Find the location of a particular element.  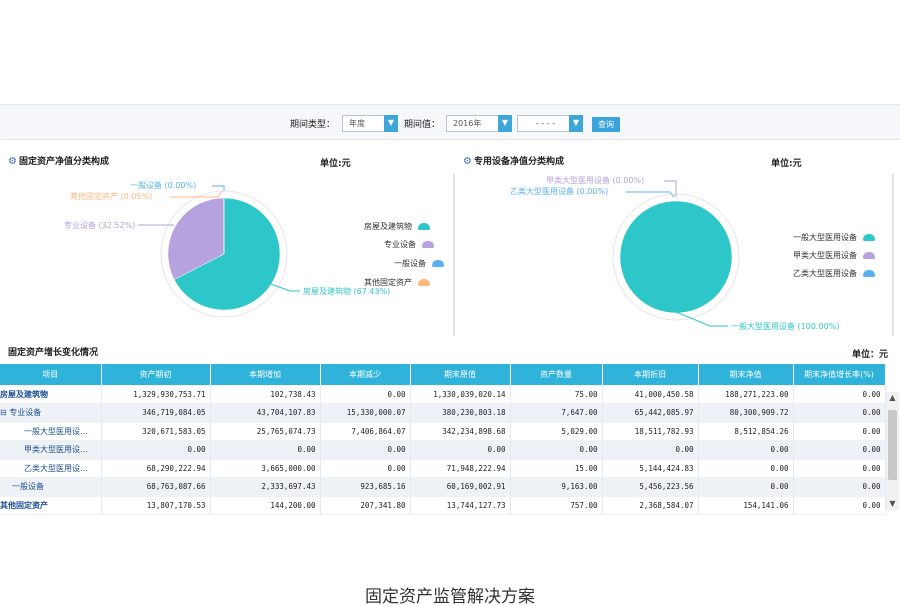

table-cell: 380,230,803.18 is located at coordinates (460, 413).